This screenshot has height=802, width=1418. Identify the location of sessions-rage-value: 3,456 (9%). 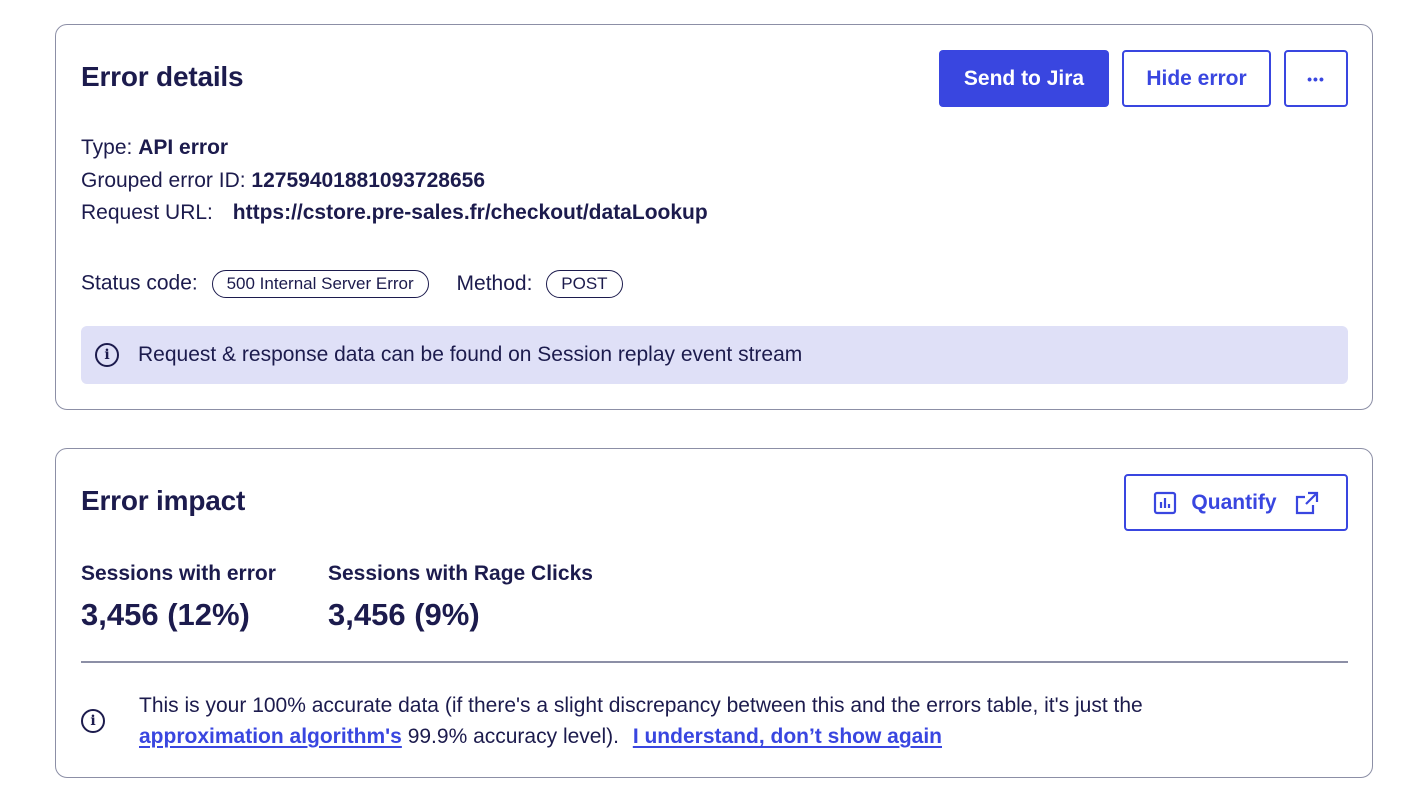
(404, 614).